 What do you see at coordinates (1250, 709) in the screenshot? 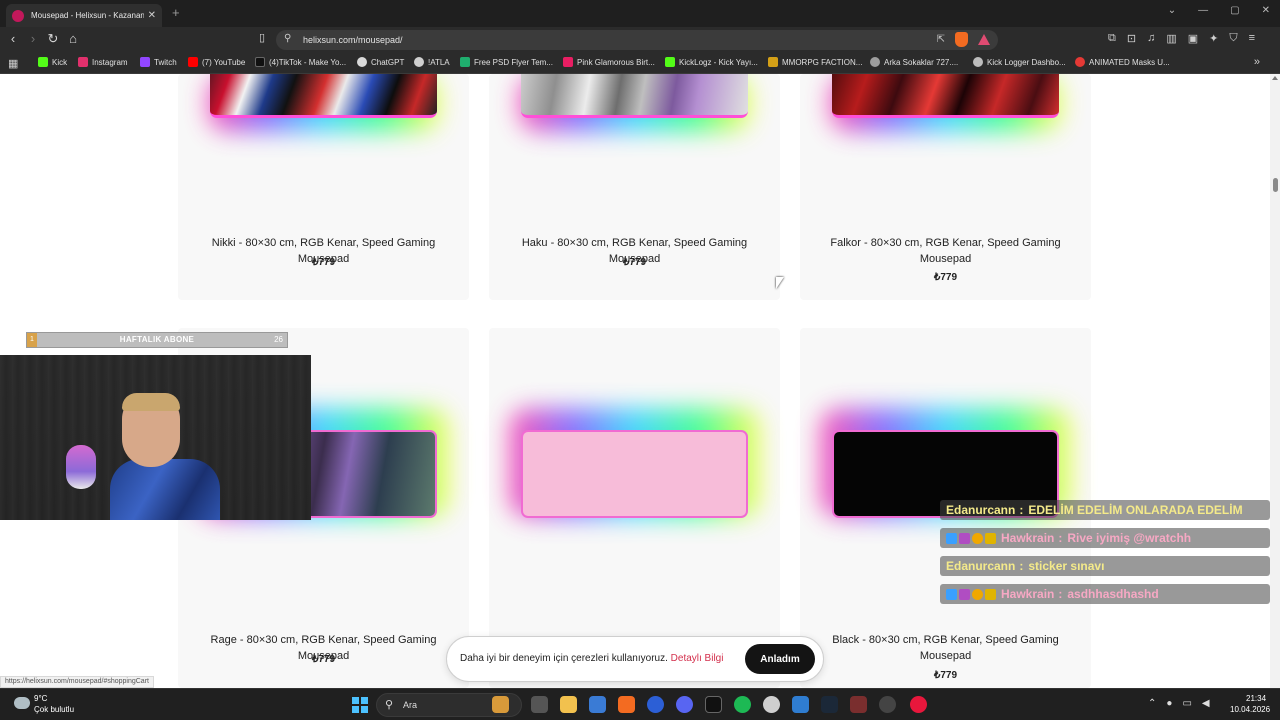
I see `clock-date: 10.04.2026` at bounding box center [1250, 709].